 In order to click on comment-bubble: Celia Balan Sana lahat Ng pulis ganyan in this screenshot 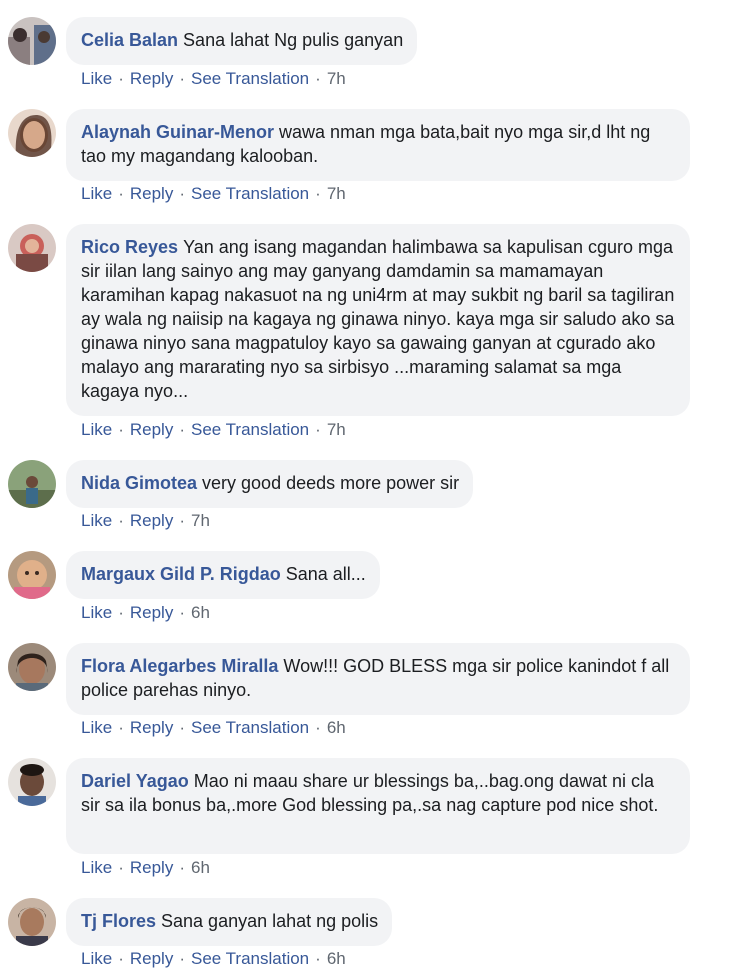, I will do `click(242, 41)`.